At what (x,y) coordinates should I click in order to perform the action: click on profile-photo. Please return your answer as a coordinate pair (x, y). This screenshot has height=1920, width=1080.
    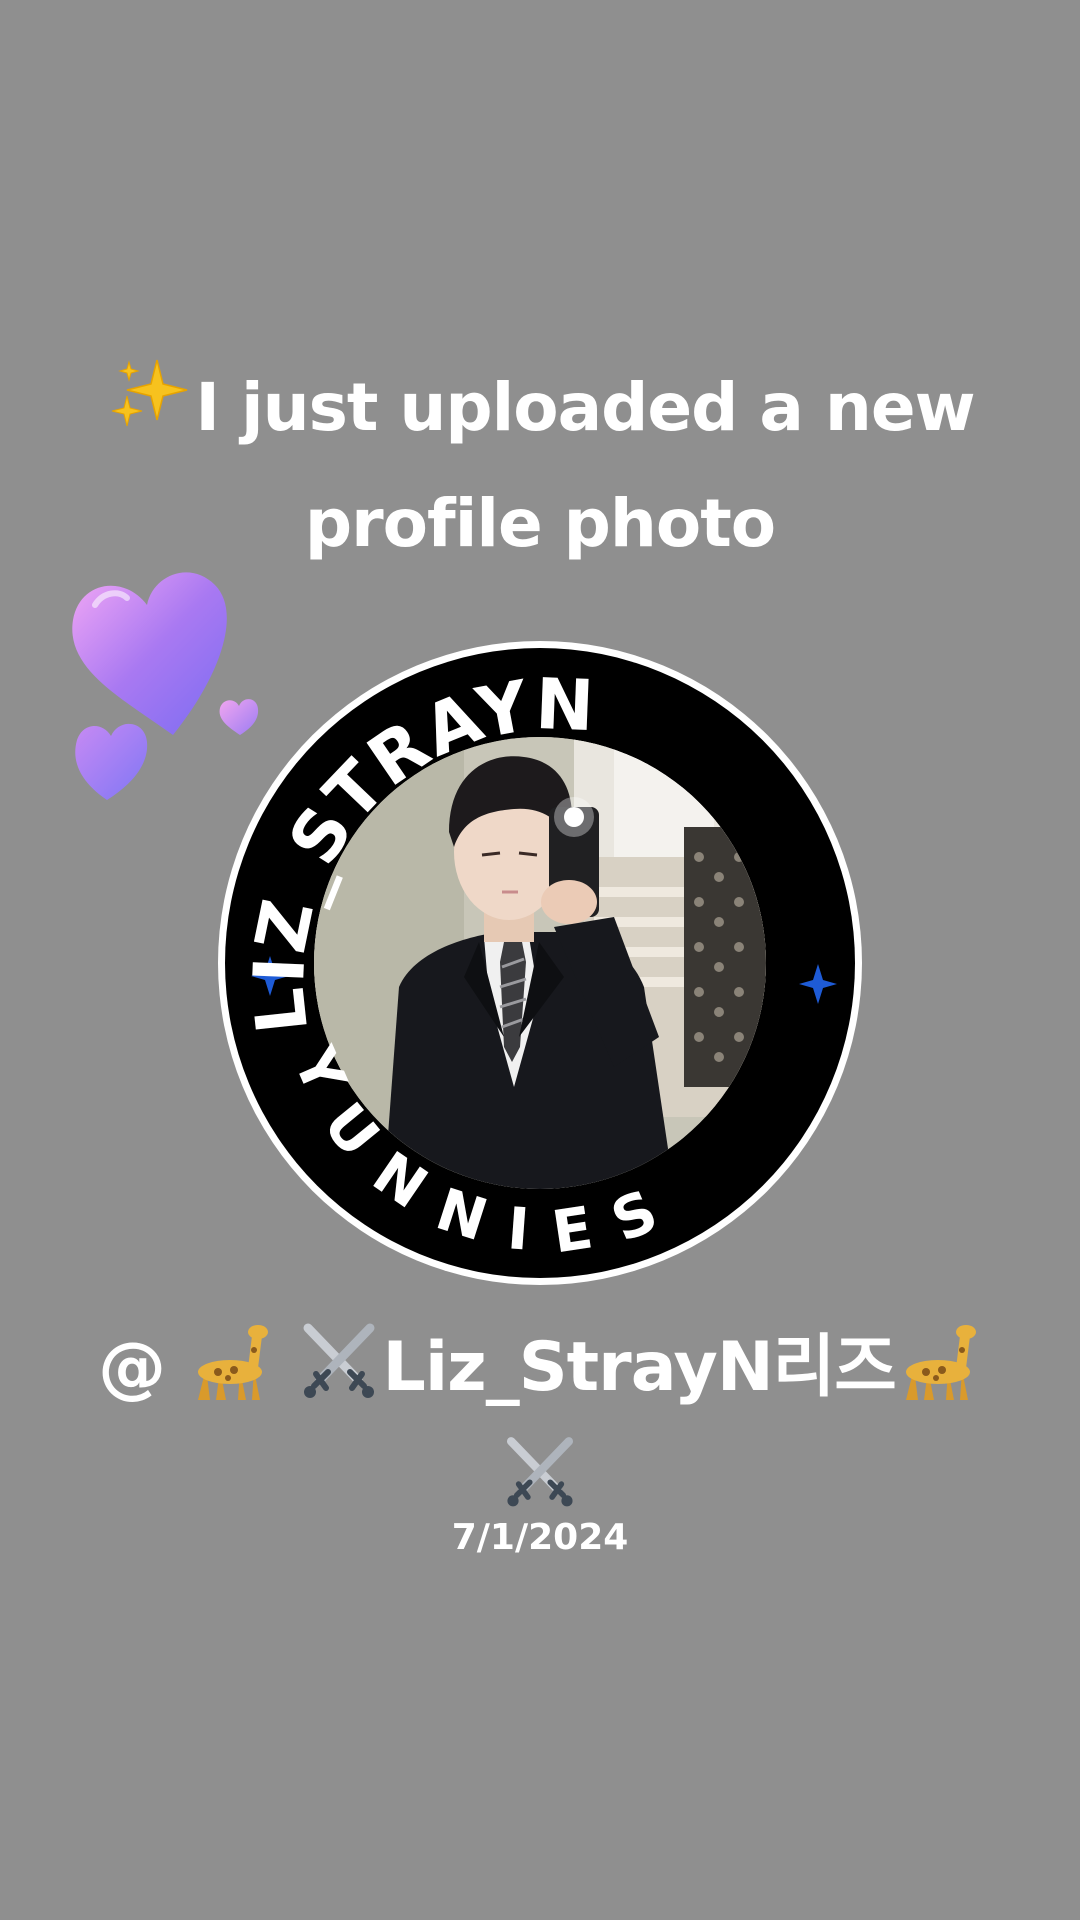
    Looking at the image, I should click on (540, 963).